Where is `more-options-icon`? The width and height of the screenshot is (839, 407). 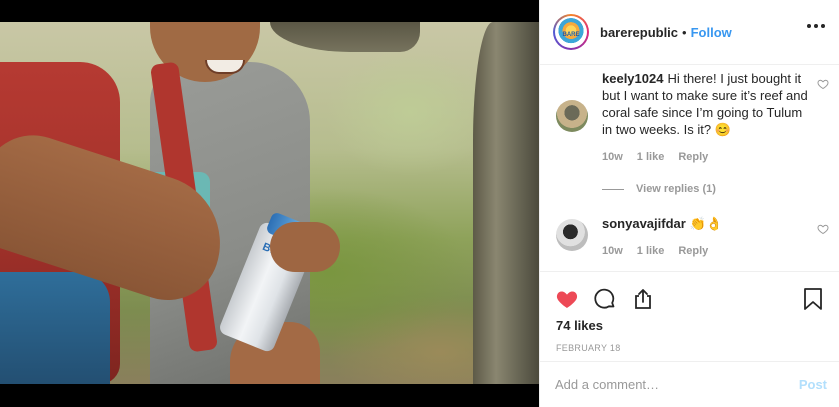
more-options-icon is located at coordinates (816, 26).